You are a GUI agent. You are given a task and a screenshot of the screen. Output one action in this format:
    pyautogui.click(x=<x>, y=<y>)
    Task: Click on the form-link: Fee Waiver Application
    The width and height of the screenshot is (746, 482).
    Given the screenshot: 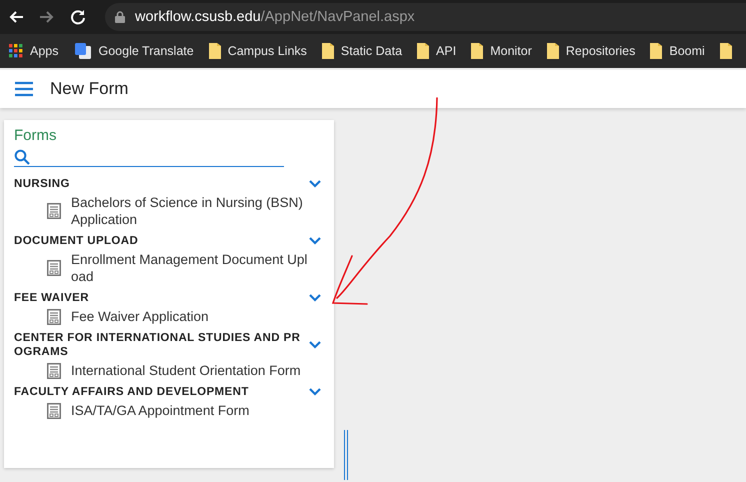 What is the action you would take?
    pyautogui.click(x=191, y=316)
    